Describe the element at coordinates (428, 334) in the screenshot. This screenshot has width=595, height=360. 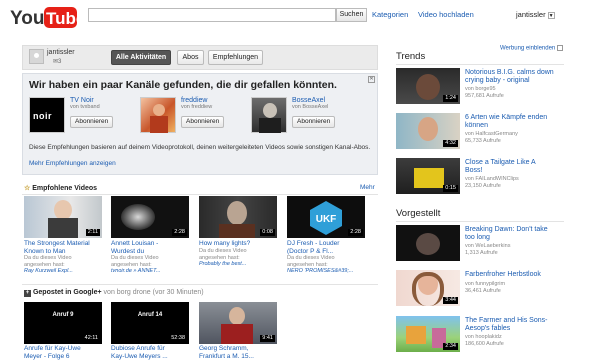
I see `video-thumbnail: 2:34` at that location.